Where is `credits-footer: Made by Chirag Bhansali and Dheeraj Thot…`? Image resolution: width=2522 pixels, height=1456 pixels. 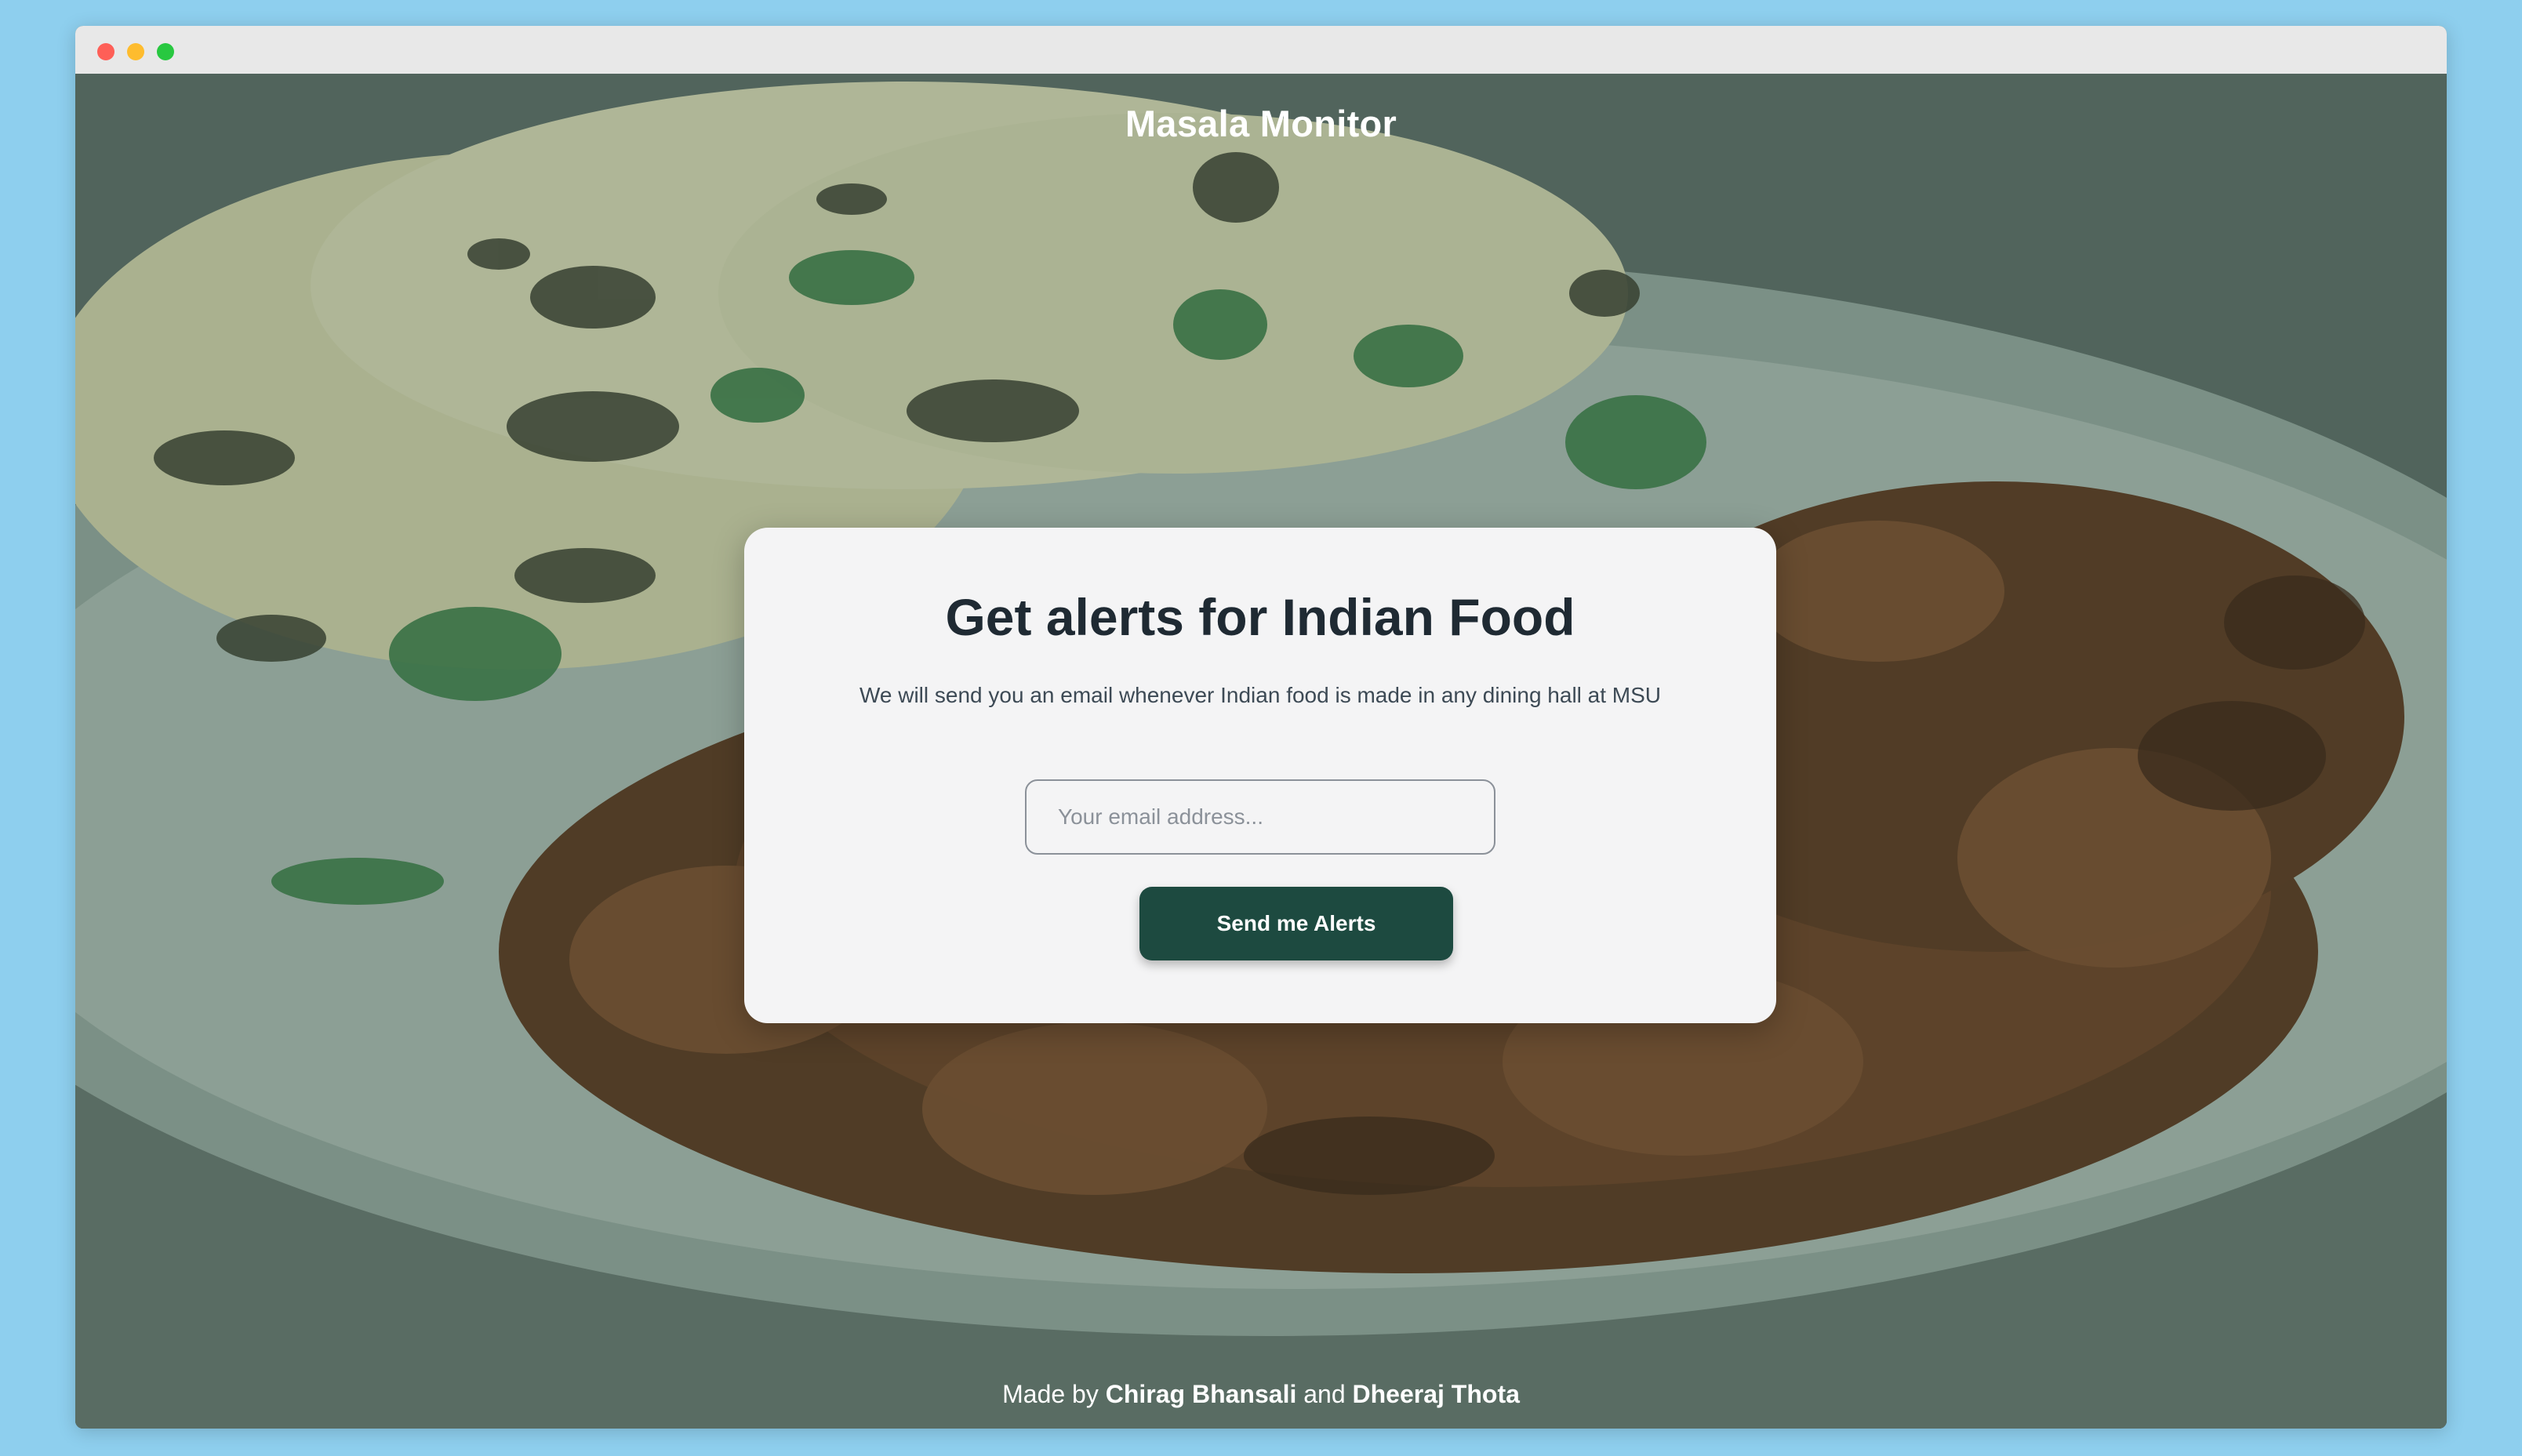
credits-footer: Made by Chirag Bhansali and Dheeraj Thot… is located at coordinates (1261, 1394).